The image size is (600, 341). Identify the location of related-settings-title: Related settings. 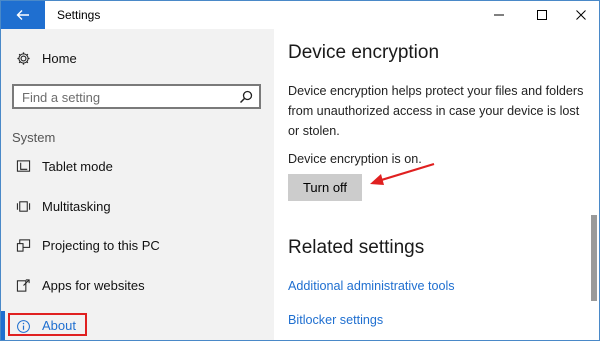
(356, 247).